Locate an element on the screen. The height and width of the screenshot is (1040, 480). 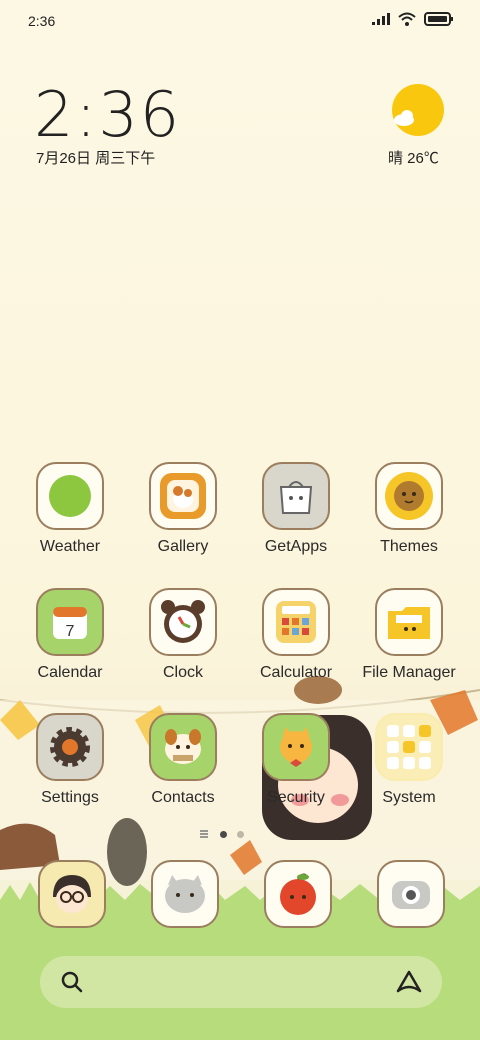
feed-lines-icon is located at coordinates (205, 834).